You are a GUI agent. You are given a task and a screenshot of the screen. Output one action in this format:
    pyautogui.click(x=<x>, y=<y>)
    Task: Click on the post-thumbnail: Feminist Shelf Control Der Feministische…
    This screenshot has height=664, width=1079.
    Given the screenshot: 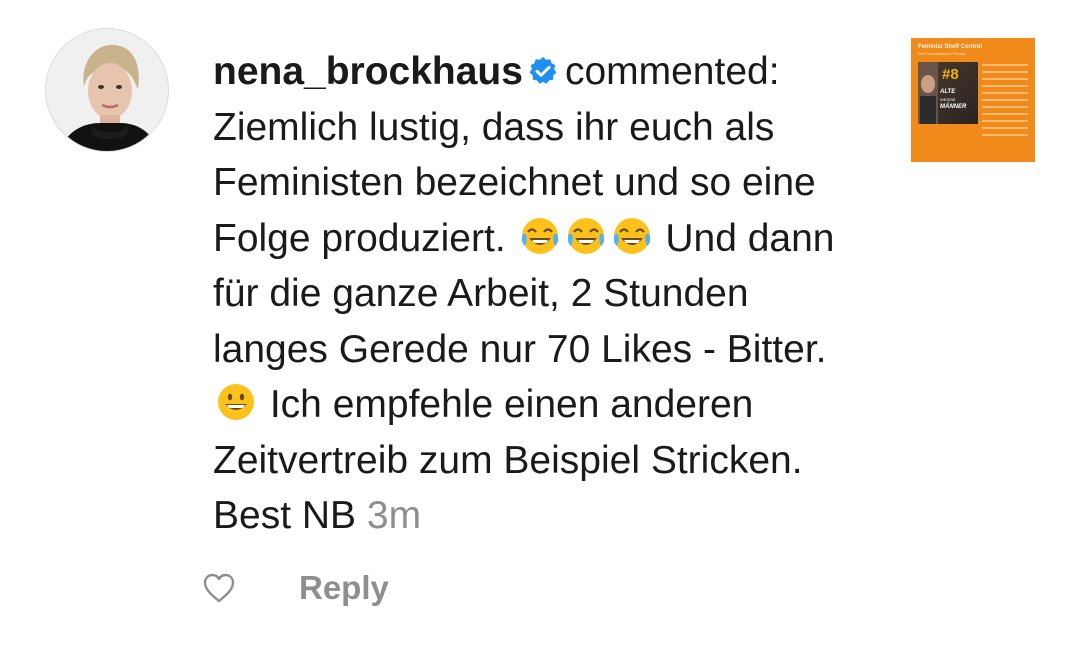 What is the action you would take?
    pyautogui.click(x=973, y=100)
    